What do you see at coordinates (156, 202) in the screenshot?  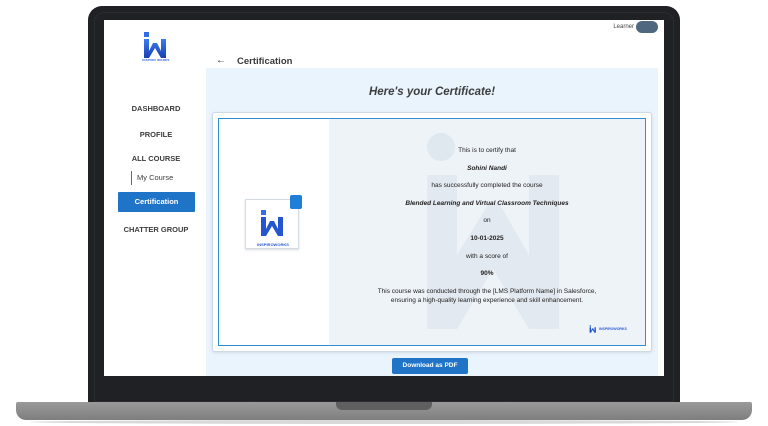 I see `sidebar-item-certification: Certification` at bounding box center [156, 202].